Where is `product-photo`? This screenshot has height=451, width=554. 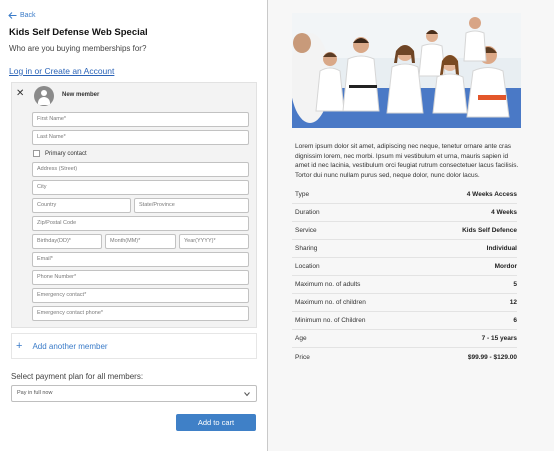
product-photo is located at coordinates (406, 70).